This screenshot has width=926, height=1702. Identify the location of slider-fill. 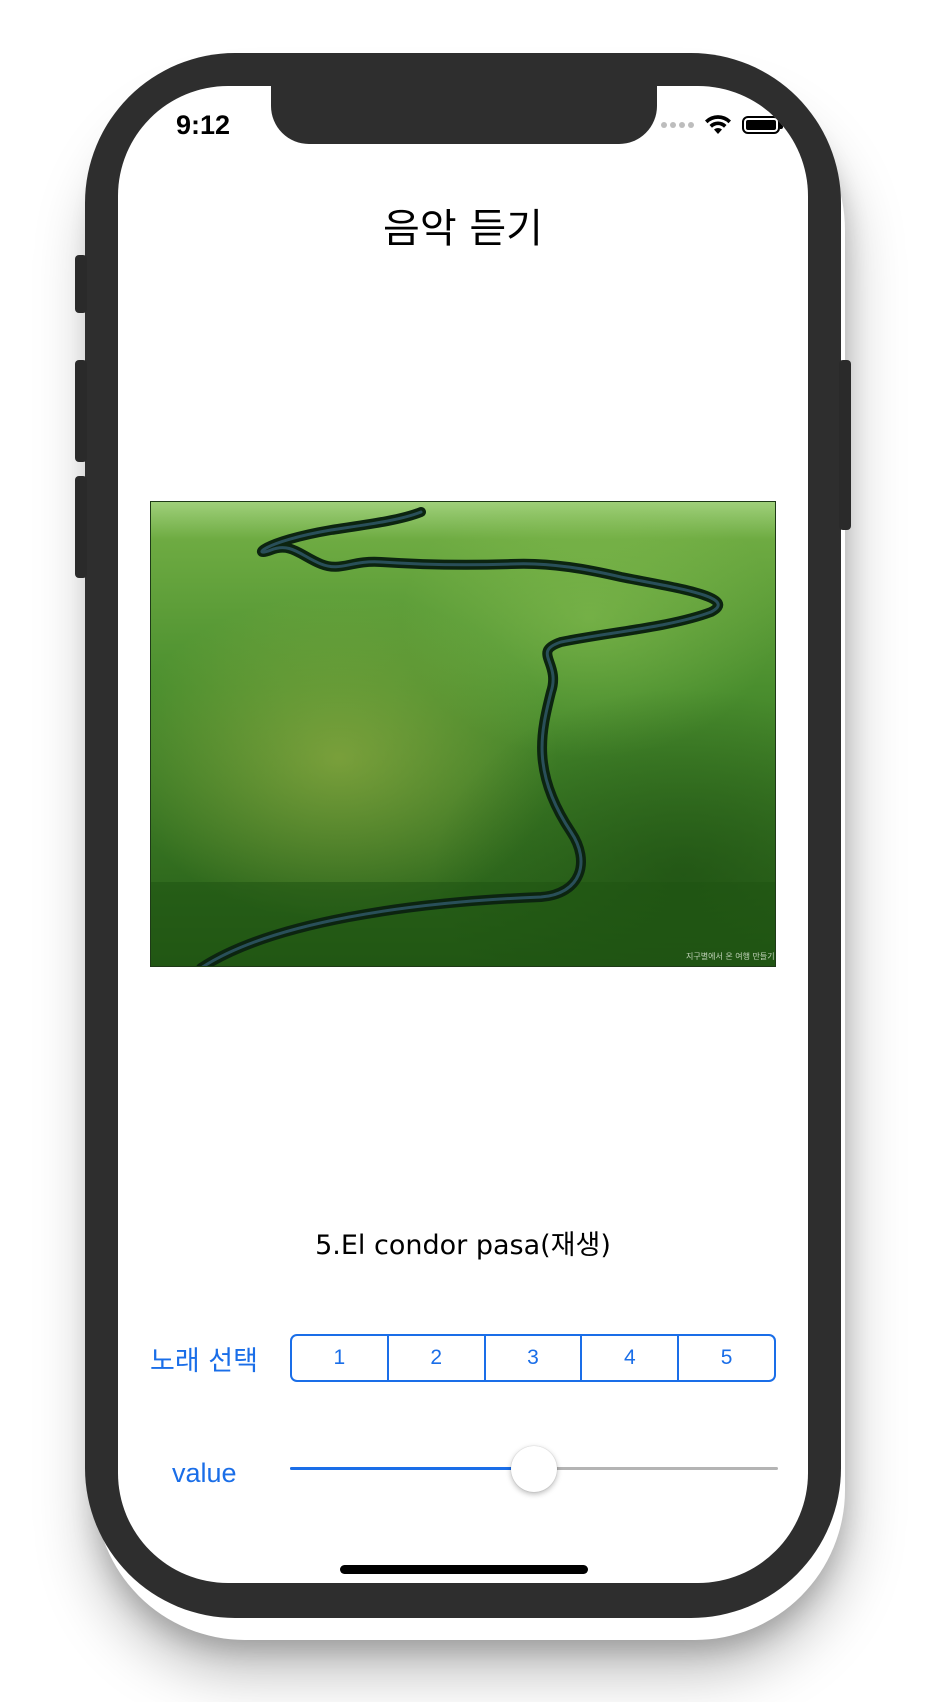
(412, 1468).